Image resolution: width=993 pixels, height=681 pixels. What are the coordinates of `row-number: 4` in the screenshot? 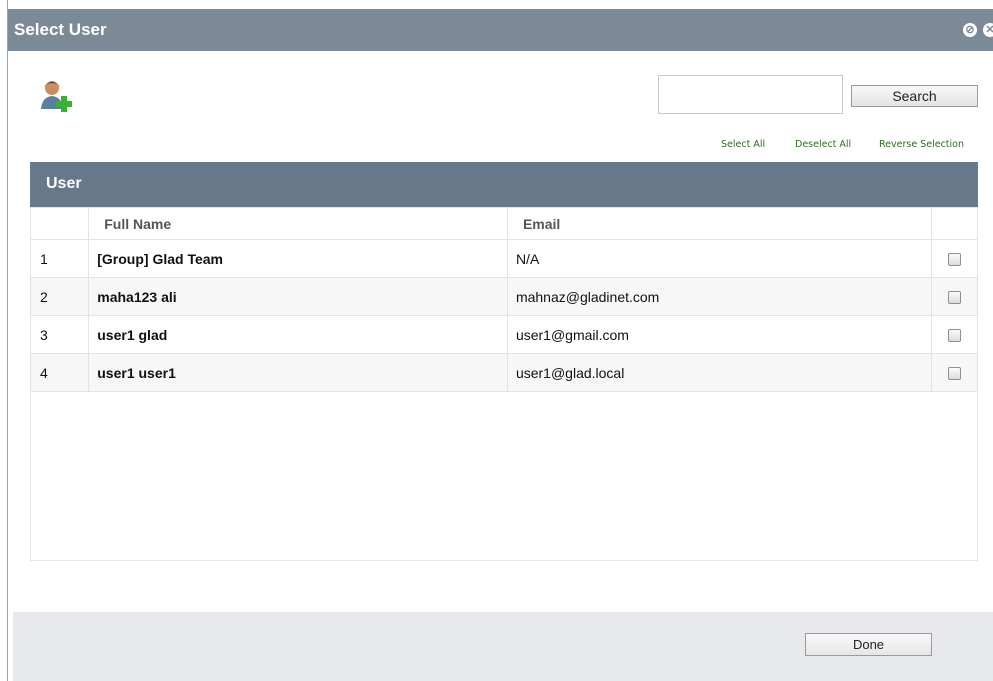 It's located at (59, 372).